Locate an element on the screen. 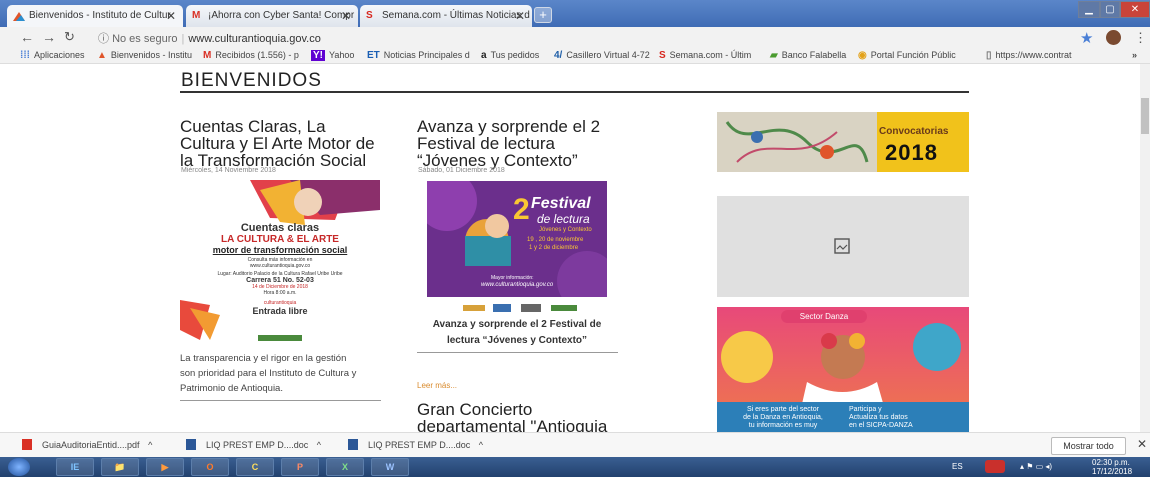 The height and width of the screenshot is (477, 1150). banner-art is located at coordinates (797, 142).